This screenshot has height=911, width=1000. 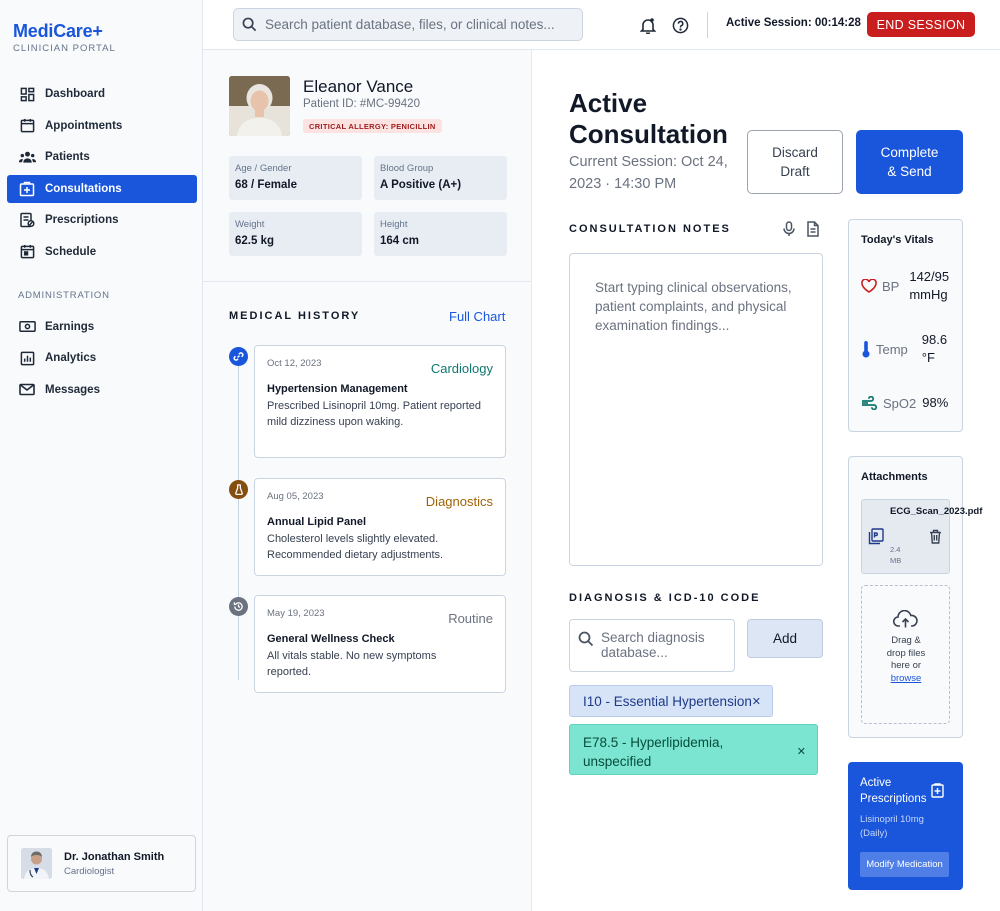 I want to click on heart-icon, so click(x=869, y=286).